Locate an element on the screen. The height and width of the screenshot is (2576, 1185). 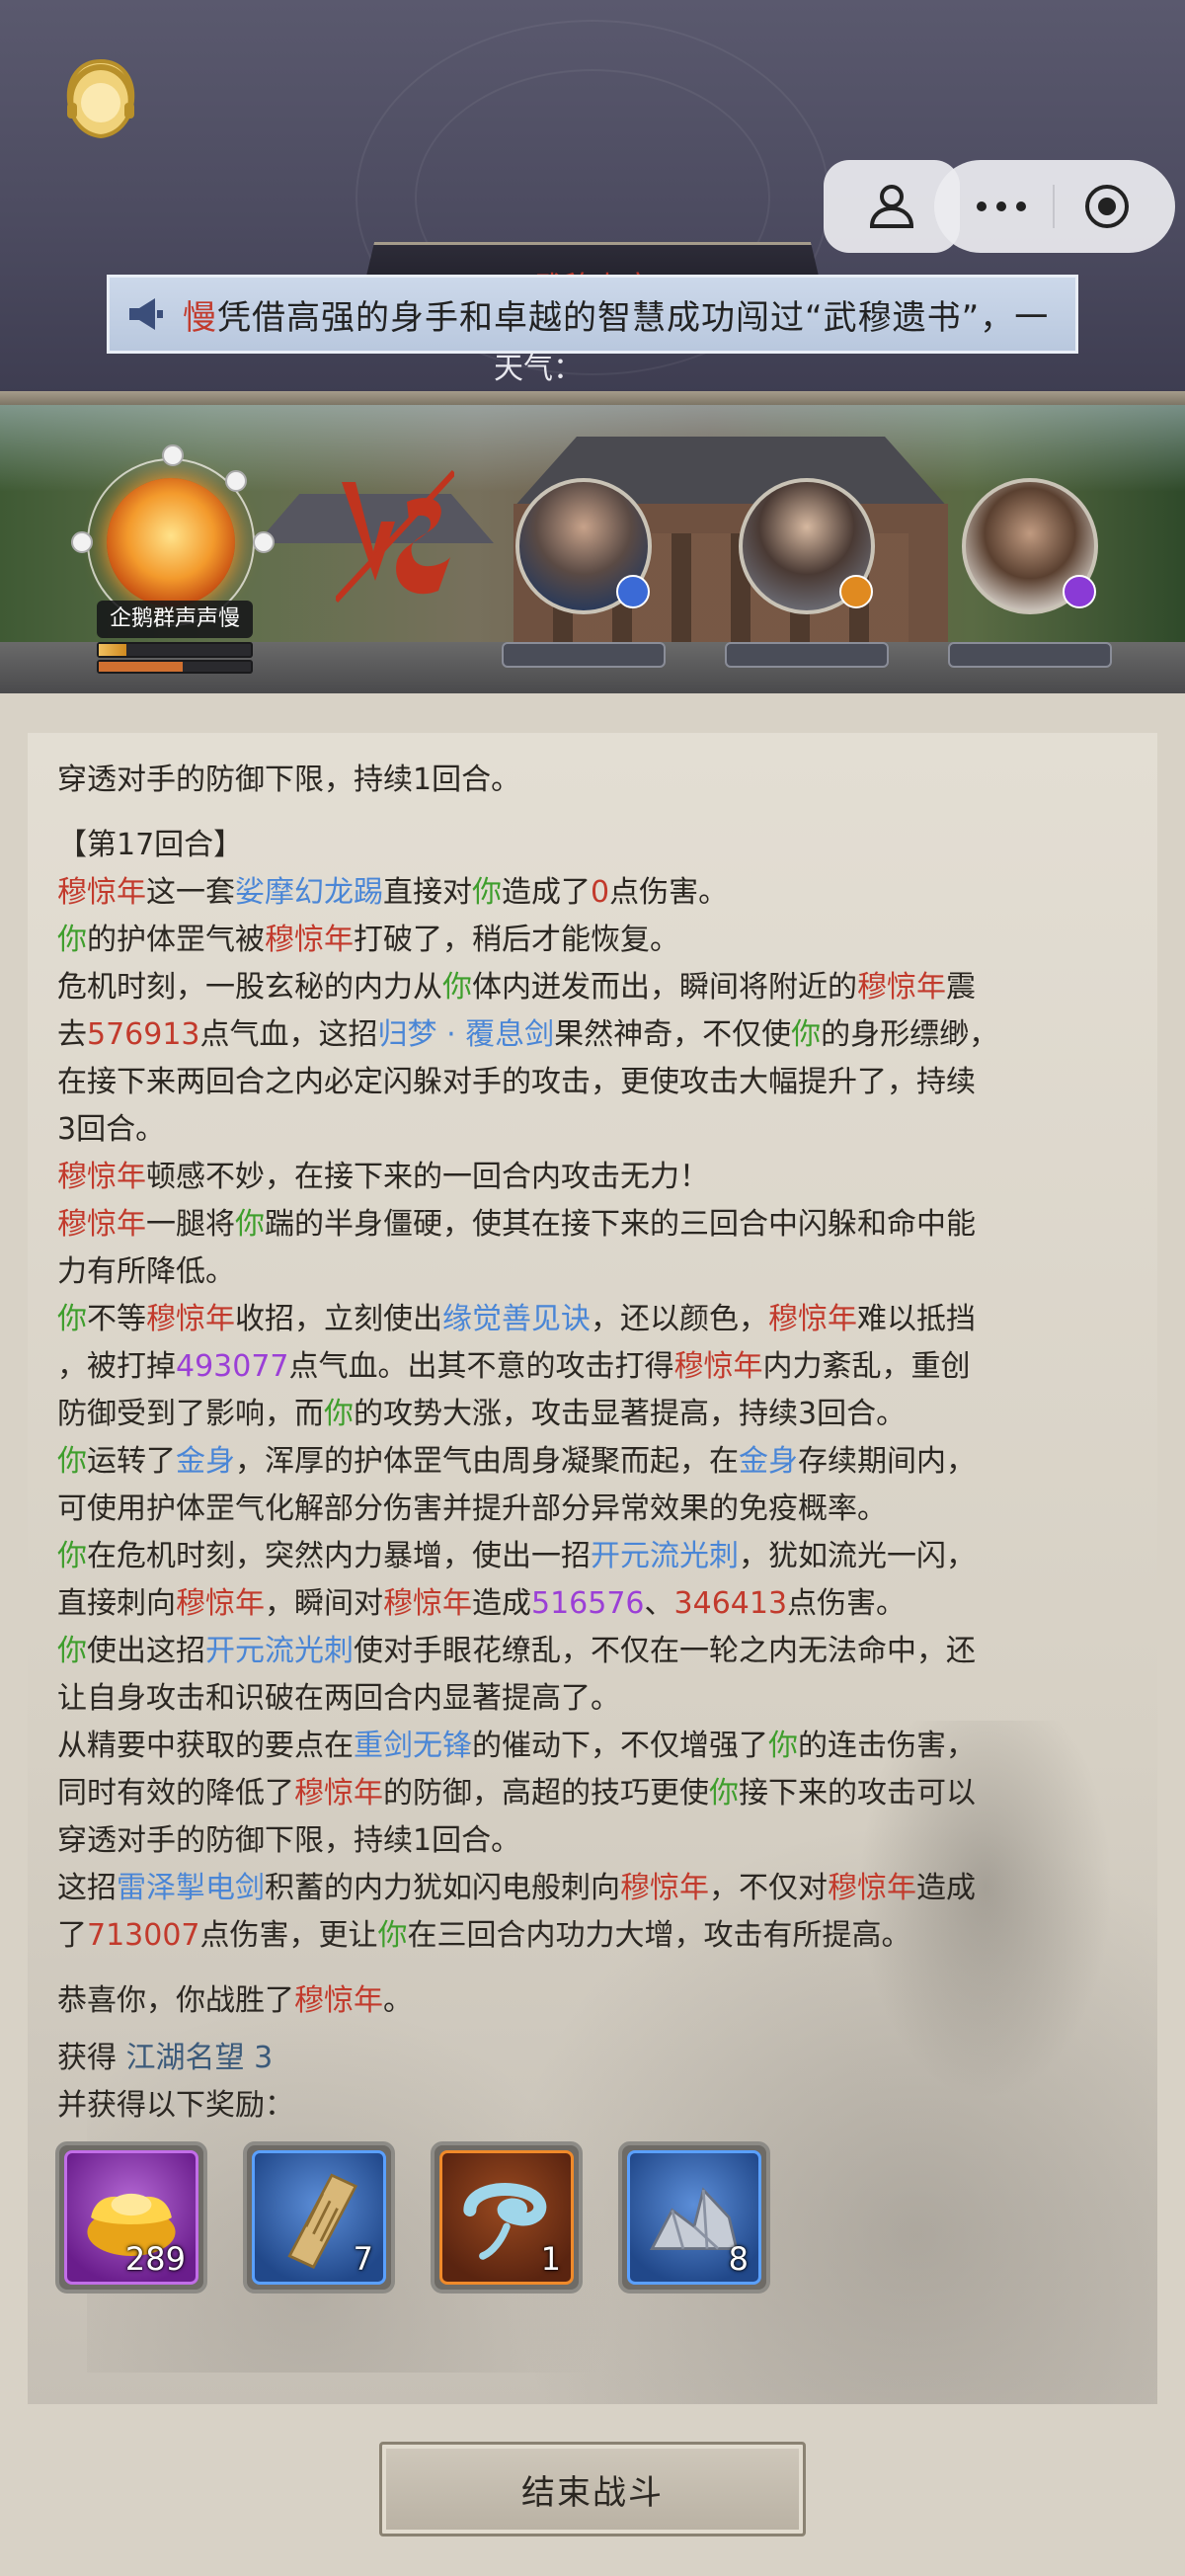
capsule-divider is located at coordinates (1054, 206).